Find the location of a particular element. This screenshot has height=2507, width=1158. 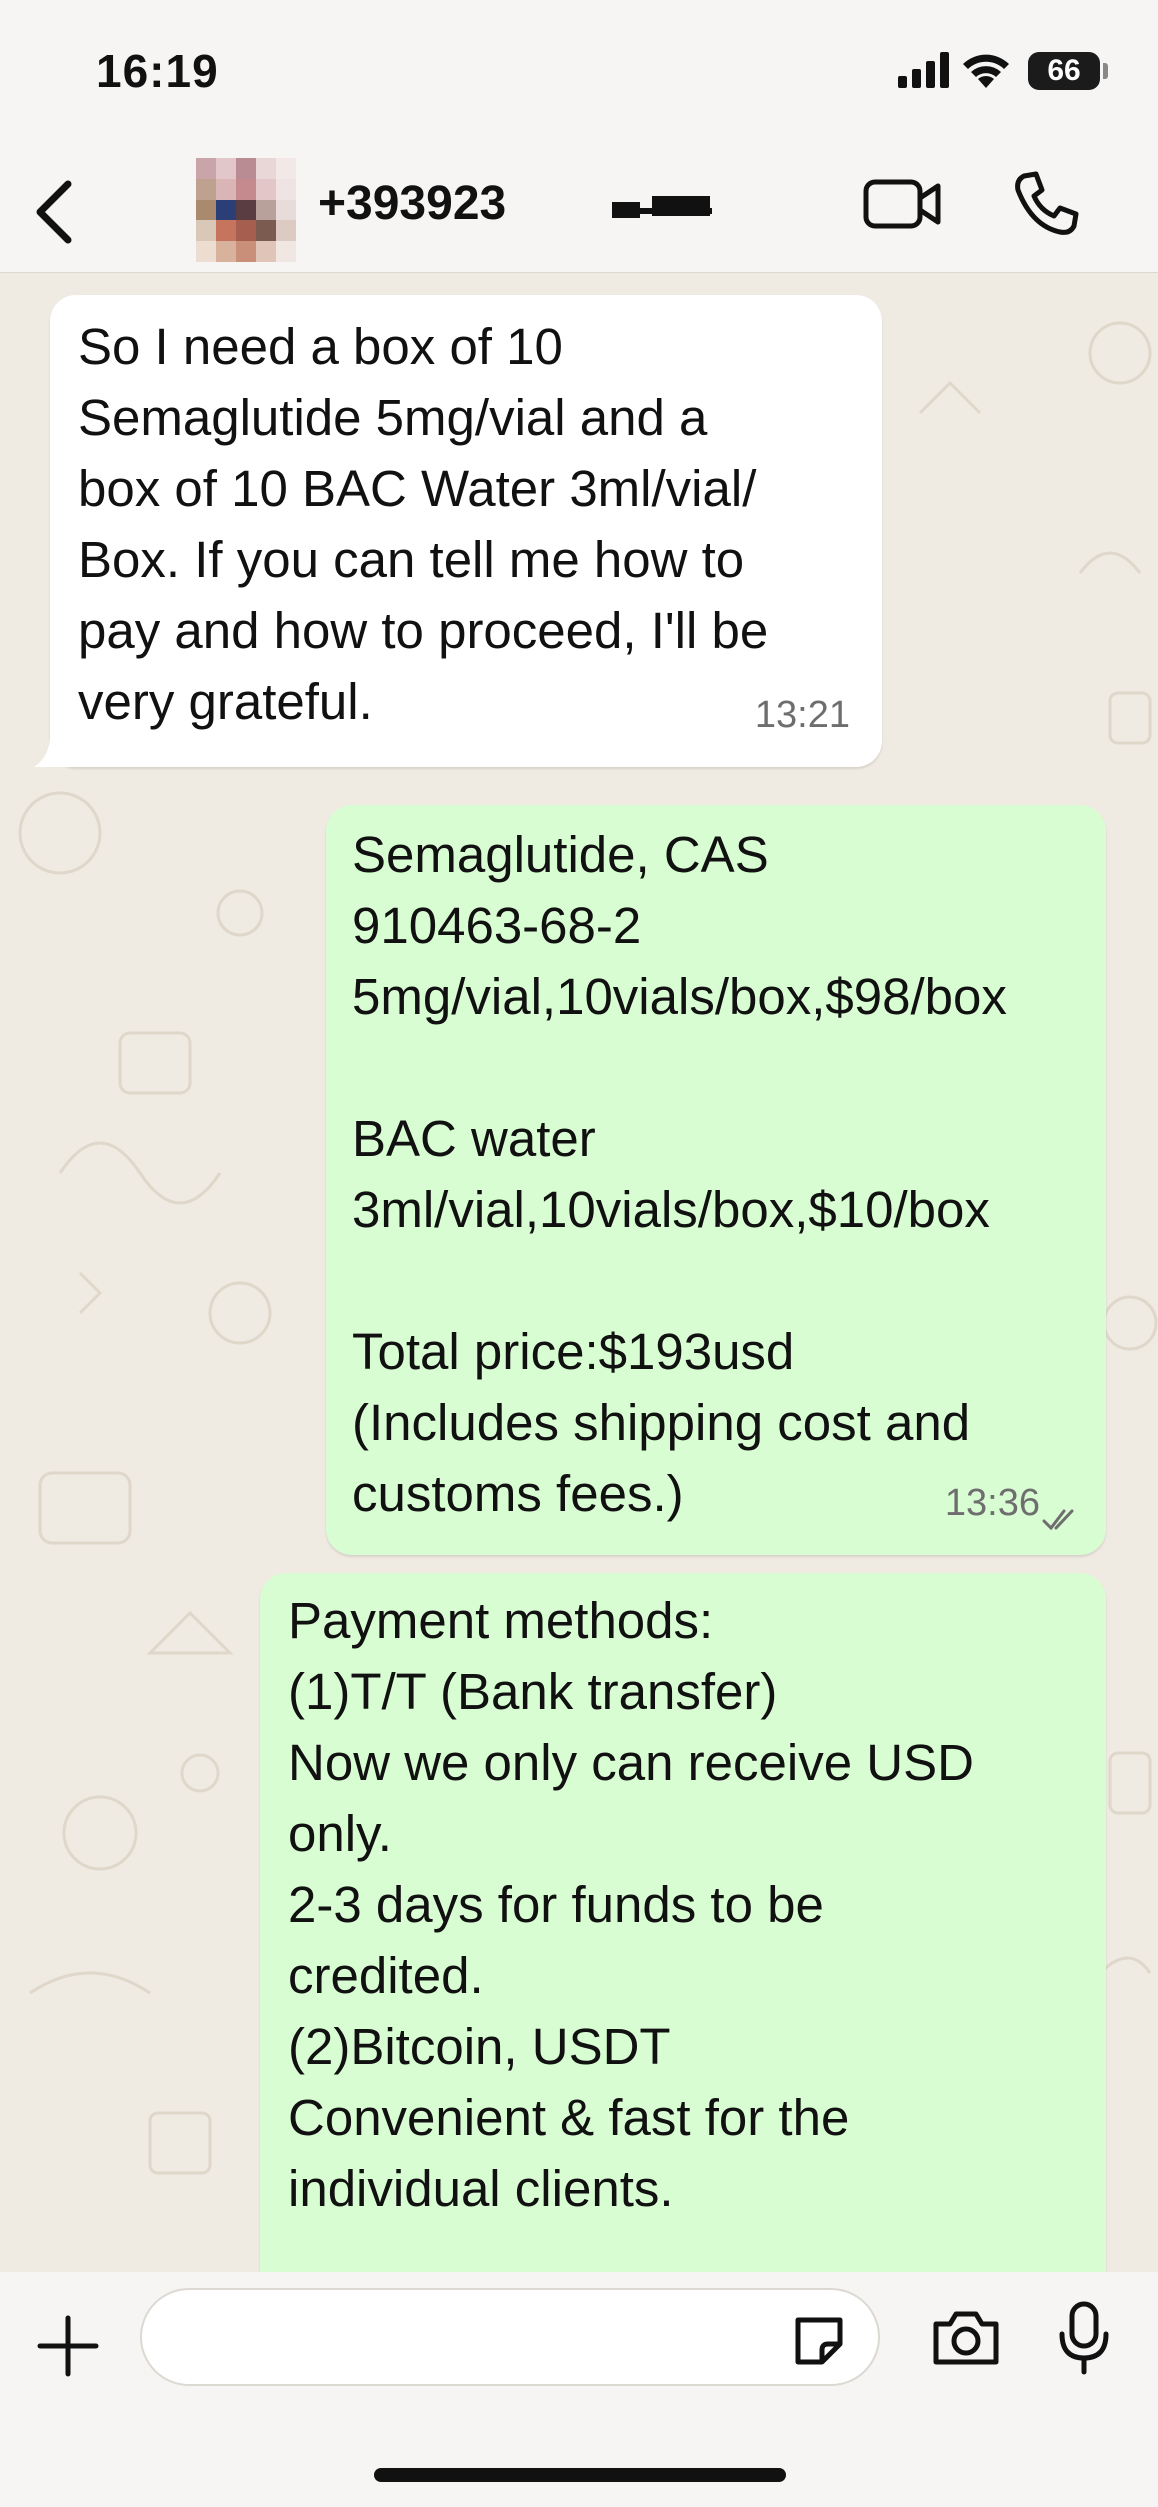

composer-bar is located at coordinates (579, 2389).